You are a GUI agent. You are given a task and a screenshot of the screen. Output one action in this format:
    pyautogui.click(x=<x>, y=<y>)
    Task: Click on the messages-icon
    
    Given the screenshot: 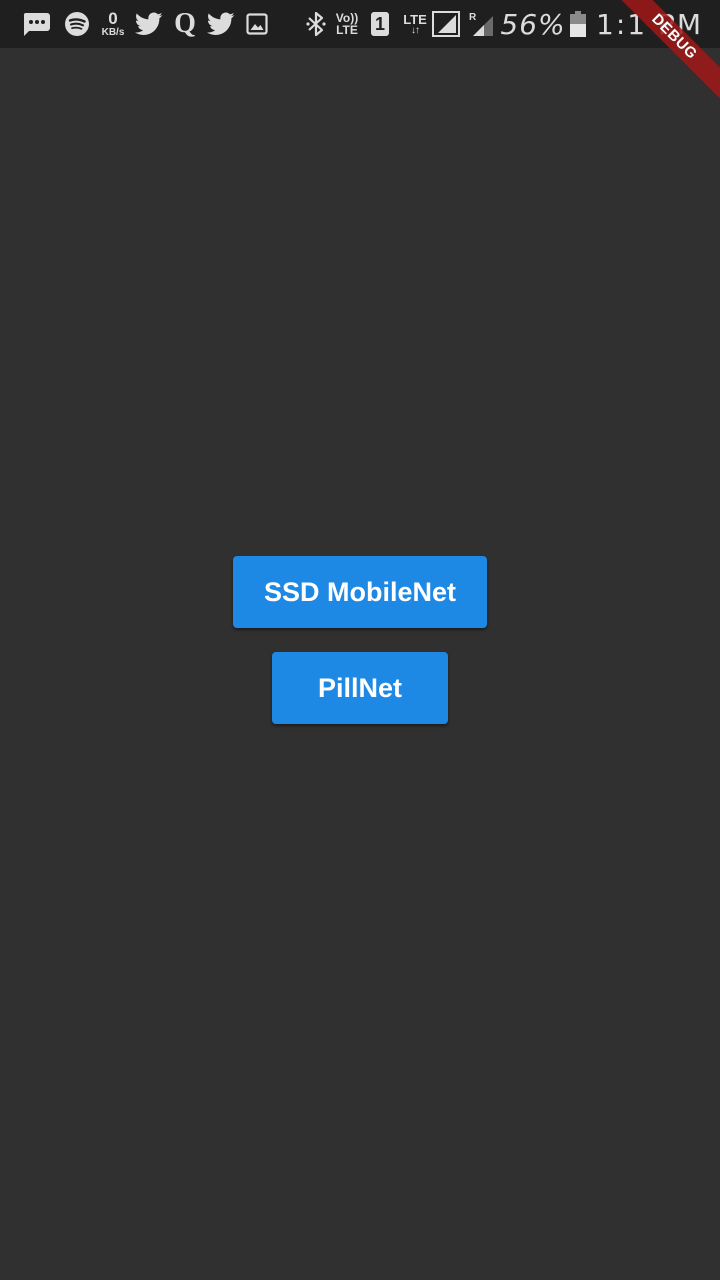 What is the action you would take?
    pyautogui.click(x=36, y=24)
    